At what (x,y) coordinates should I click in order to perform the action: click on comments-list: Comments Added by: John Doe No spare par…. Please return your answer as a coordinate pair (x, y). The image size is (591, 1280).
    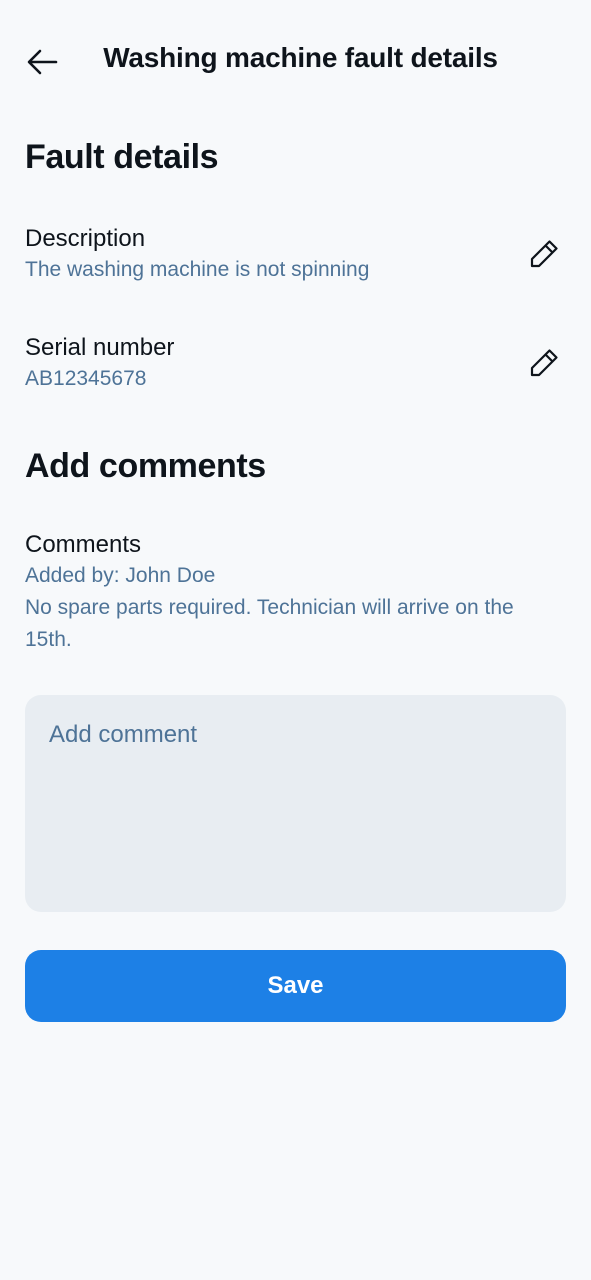
    Looking at the image, I should click on (295, 593).